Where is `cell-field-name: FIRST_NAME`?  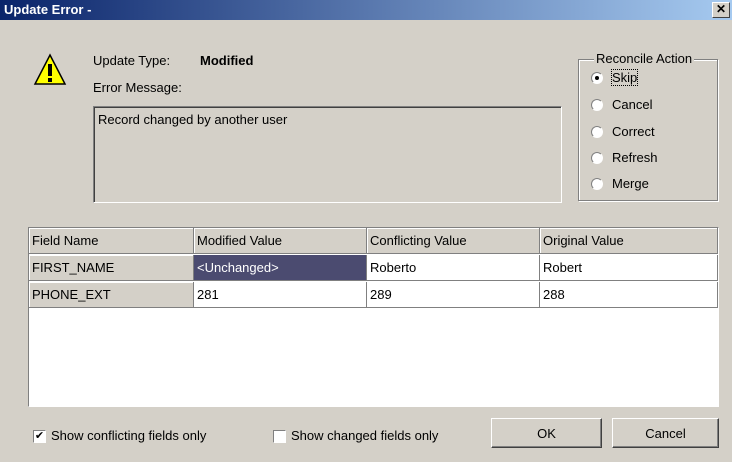 cell-field-name: FIRST_NAME is located at coordinates (111, 268).